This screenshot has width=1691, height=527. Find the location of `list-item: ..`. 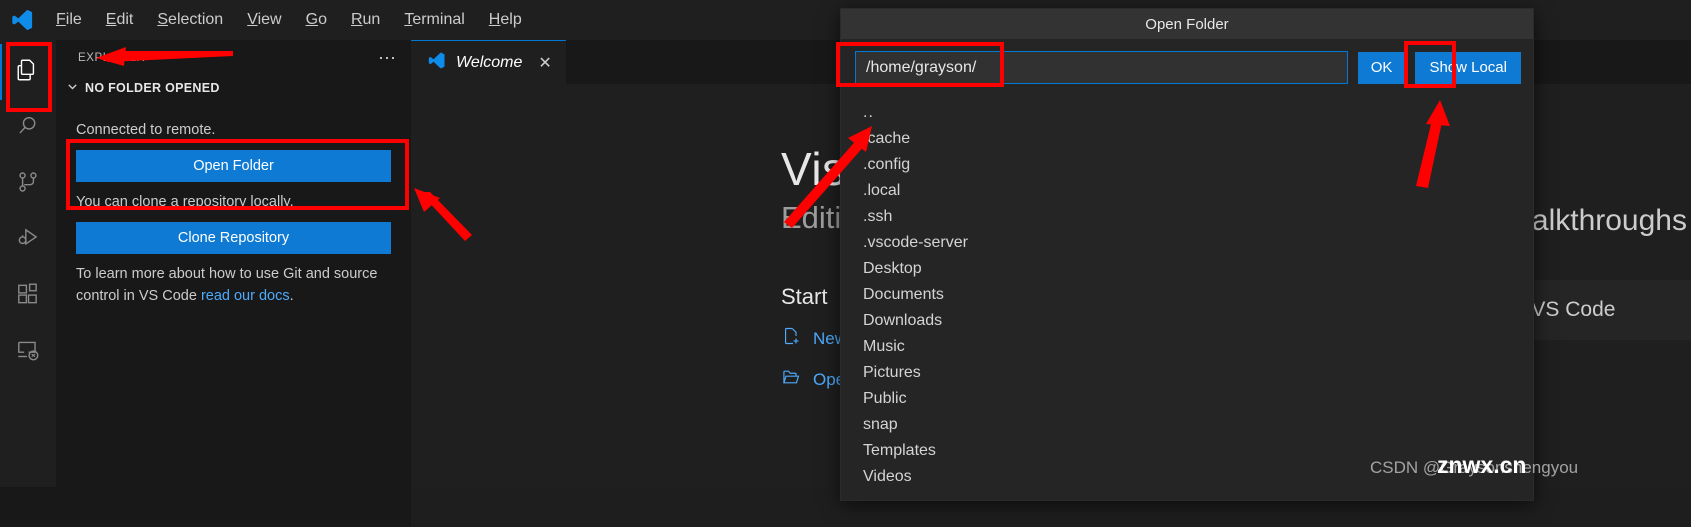

list-item: .. is located at coordinates (1187, 113).